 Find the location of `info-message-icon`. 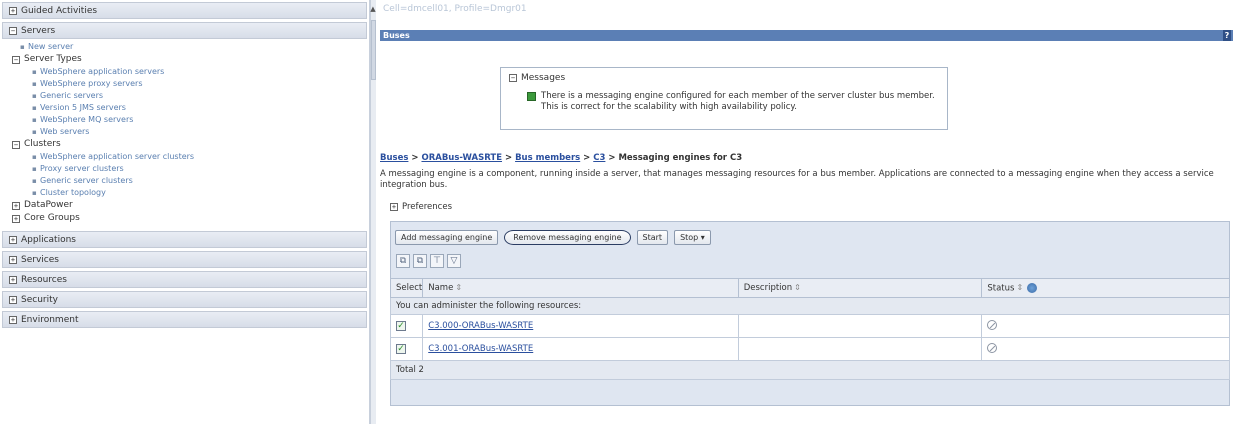

info-message-icon is located at coordinates (531, 96).